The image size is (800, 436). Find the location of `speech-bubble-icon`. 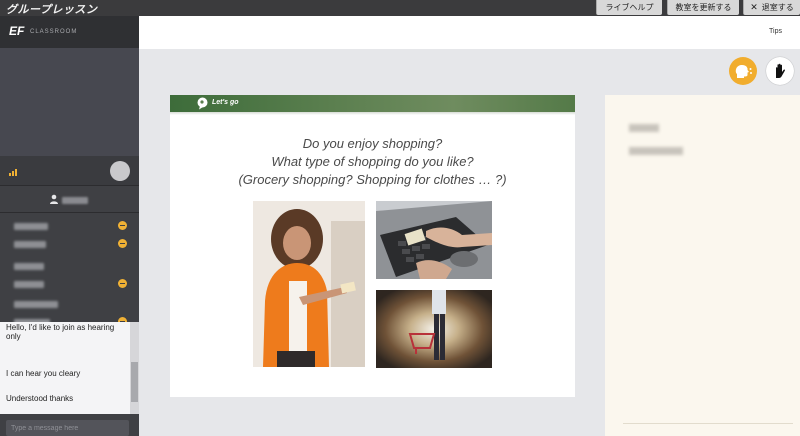

speech-bubble-icon is located at coordinates (202, 103).